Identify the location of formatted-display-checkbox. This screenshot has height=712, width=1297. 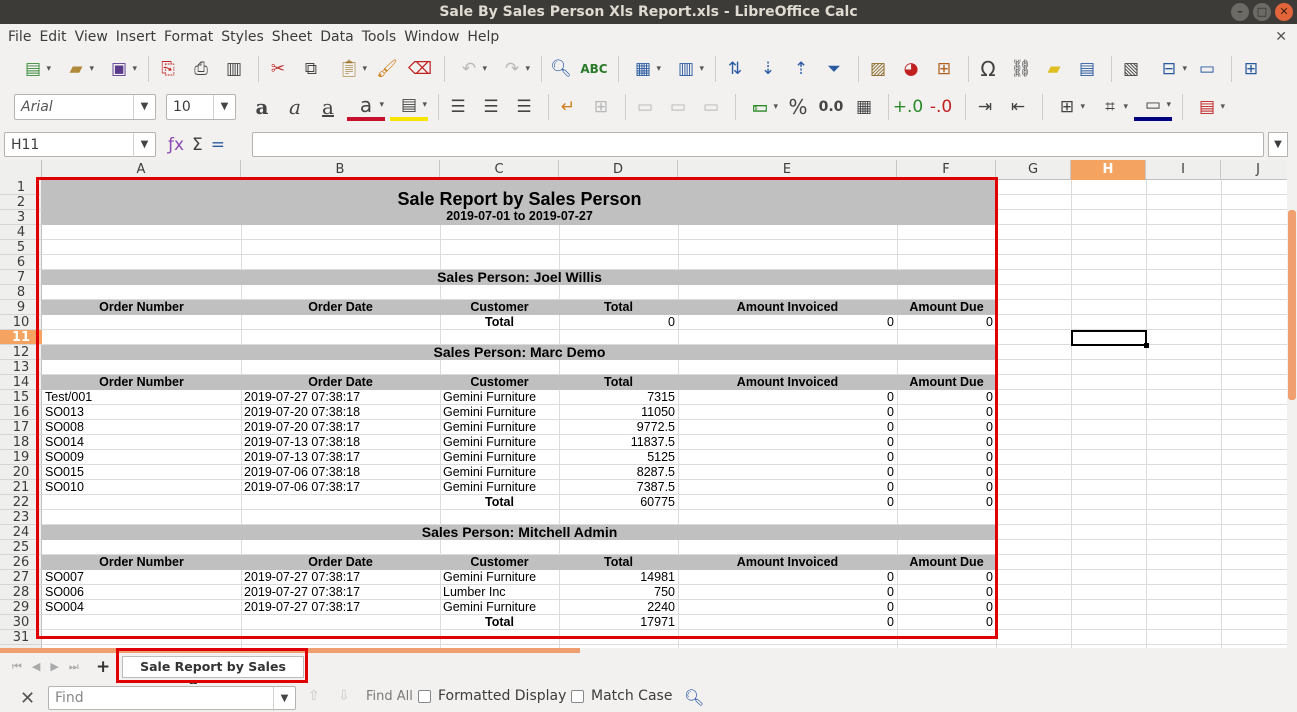
(424, 696).